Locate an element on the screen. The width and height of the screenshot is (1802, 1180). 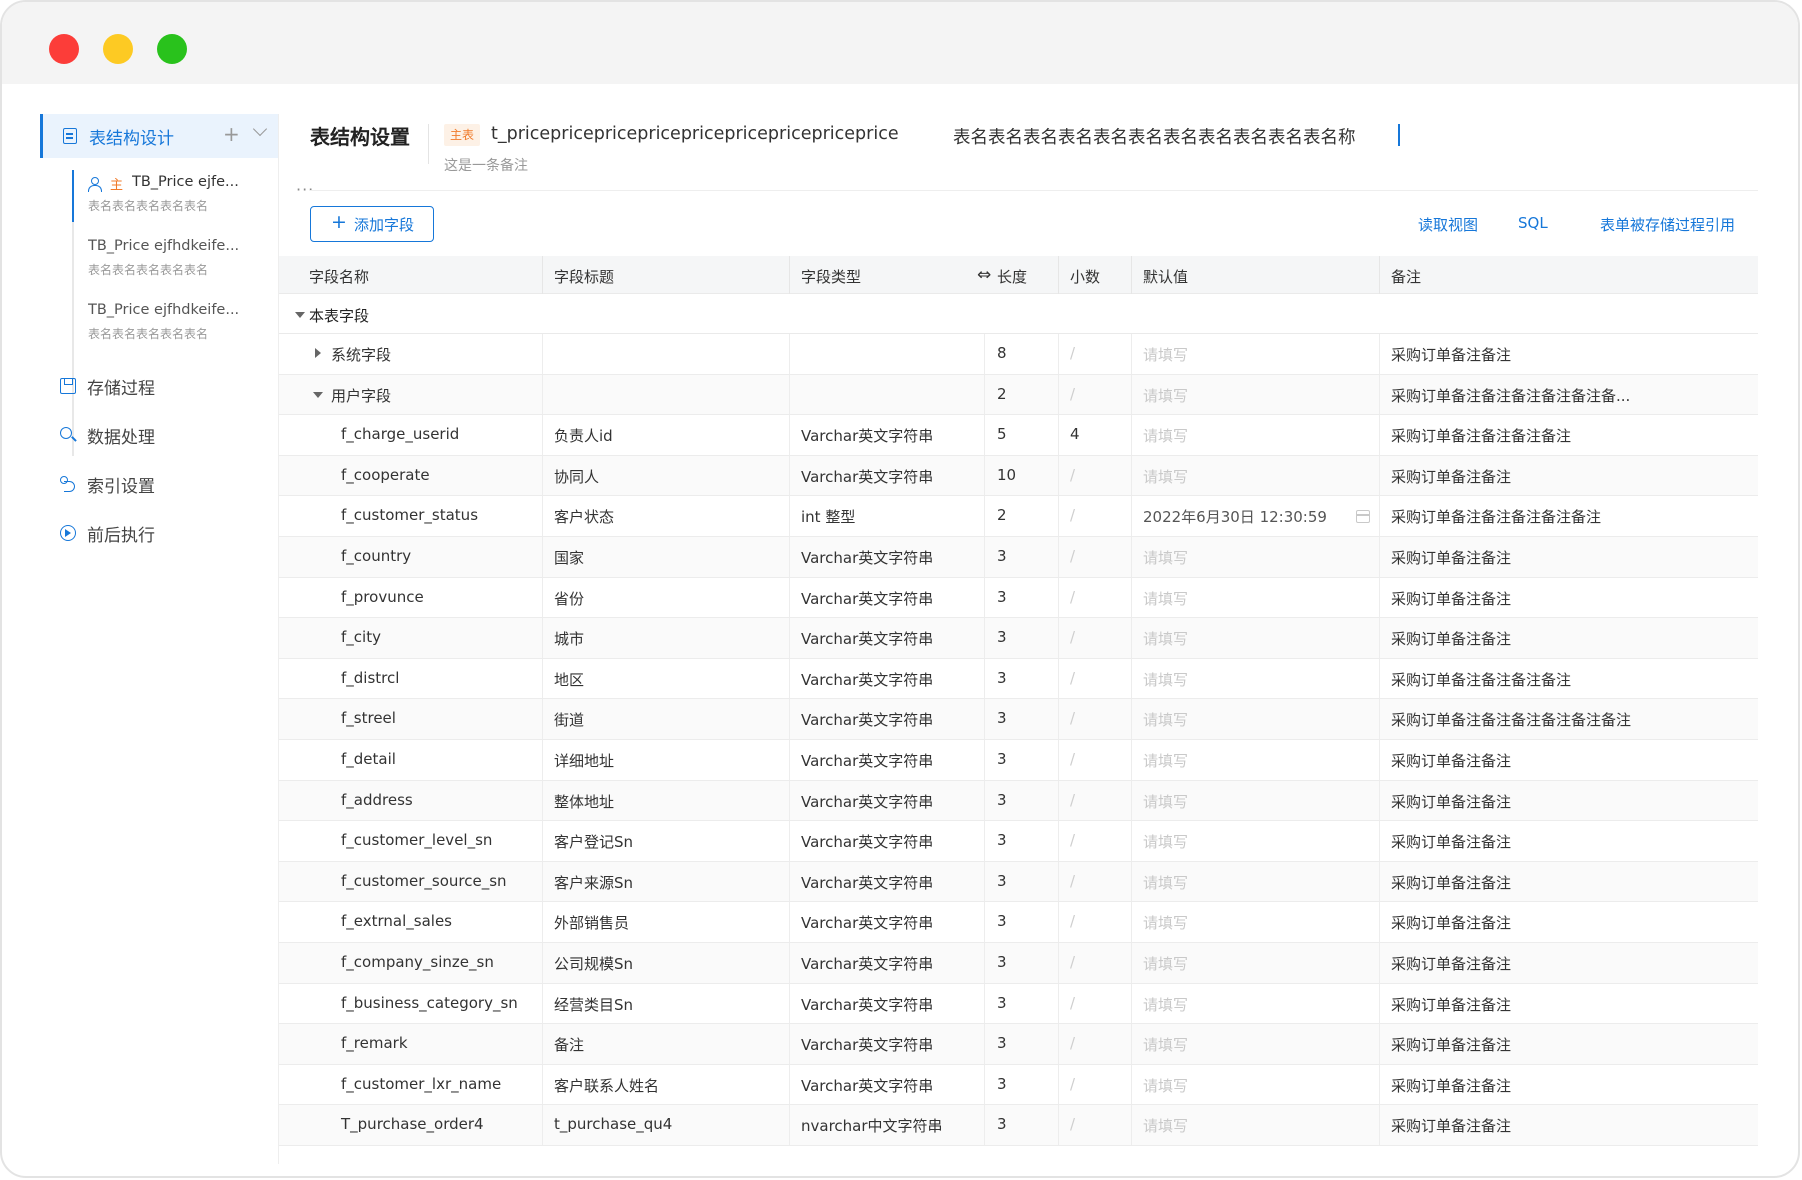
field-name-cell: f_distrcl is located at coordinates (370, 678).